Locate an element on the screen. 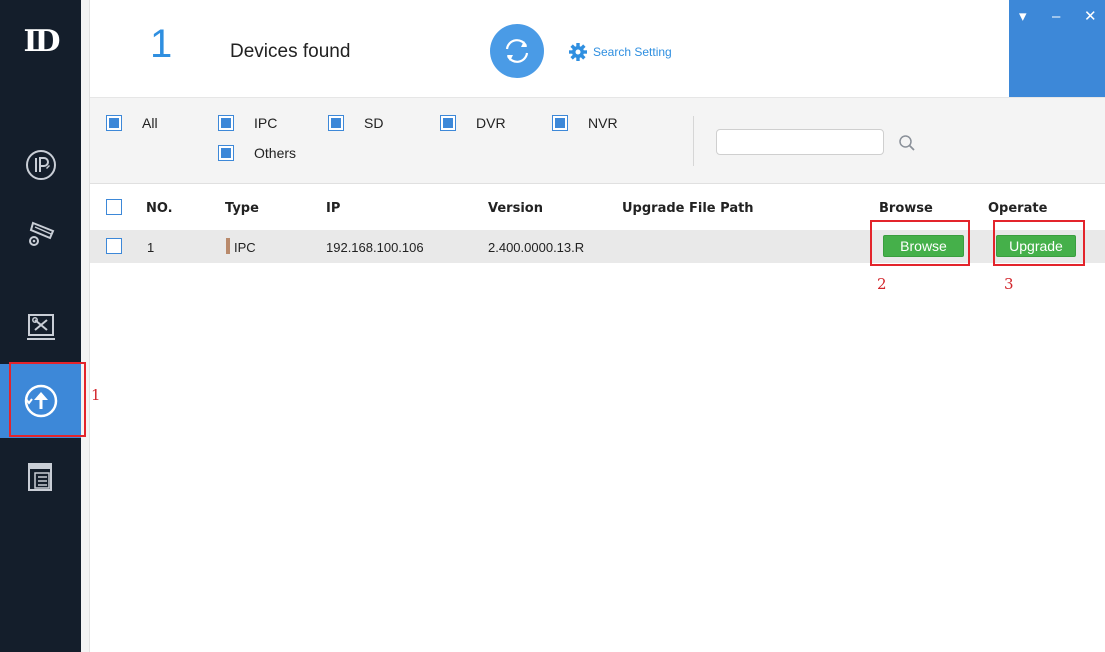 The width and height of the screenshot is (1105, 652). document-icon is located at coordinates (39, 477).